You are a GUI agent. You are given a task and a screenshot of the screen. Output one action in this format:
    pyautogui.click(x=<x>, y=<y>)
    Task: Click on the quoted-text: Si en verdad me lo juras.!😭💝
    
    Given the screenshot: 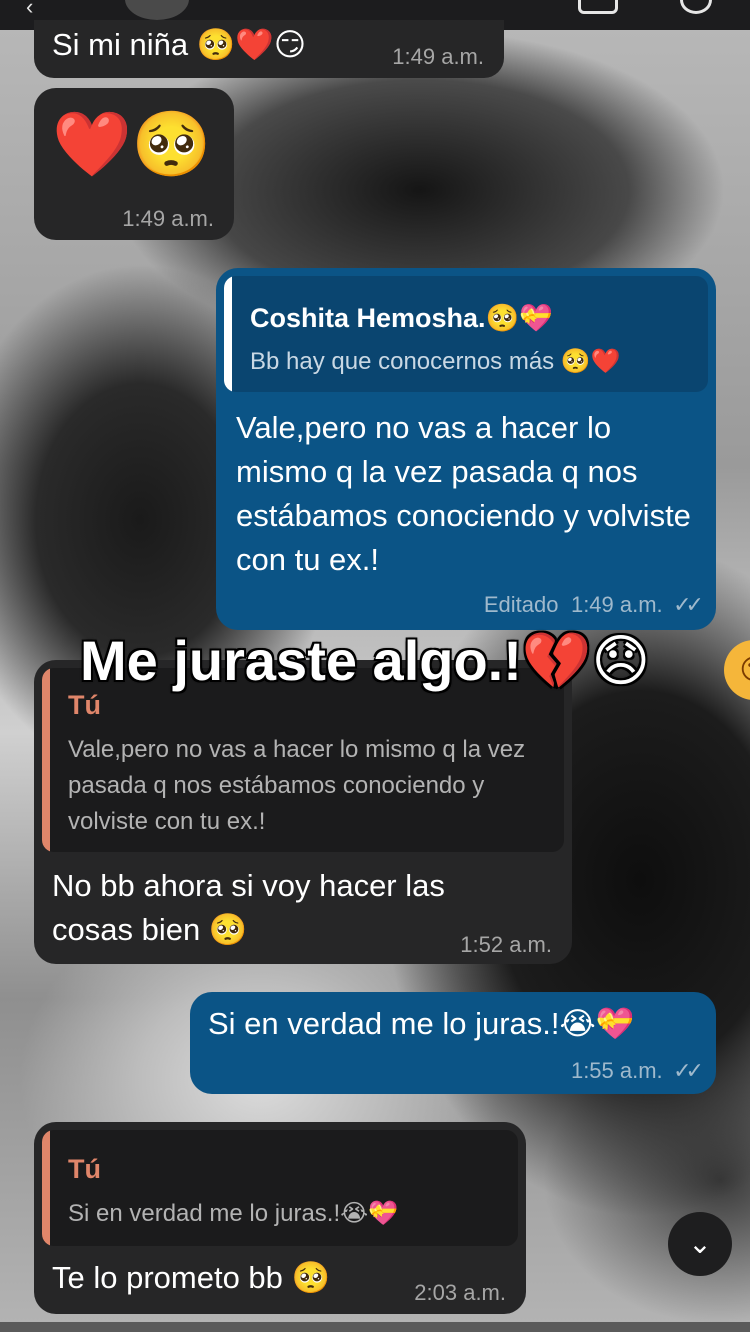 What is the action you would take?
    pyautogui.click(x=233, y=1213)
    